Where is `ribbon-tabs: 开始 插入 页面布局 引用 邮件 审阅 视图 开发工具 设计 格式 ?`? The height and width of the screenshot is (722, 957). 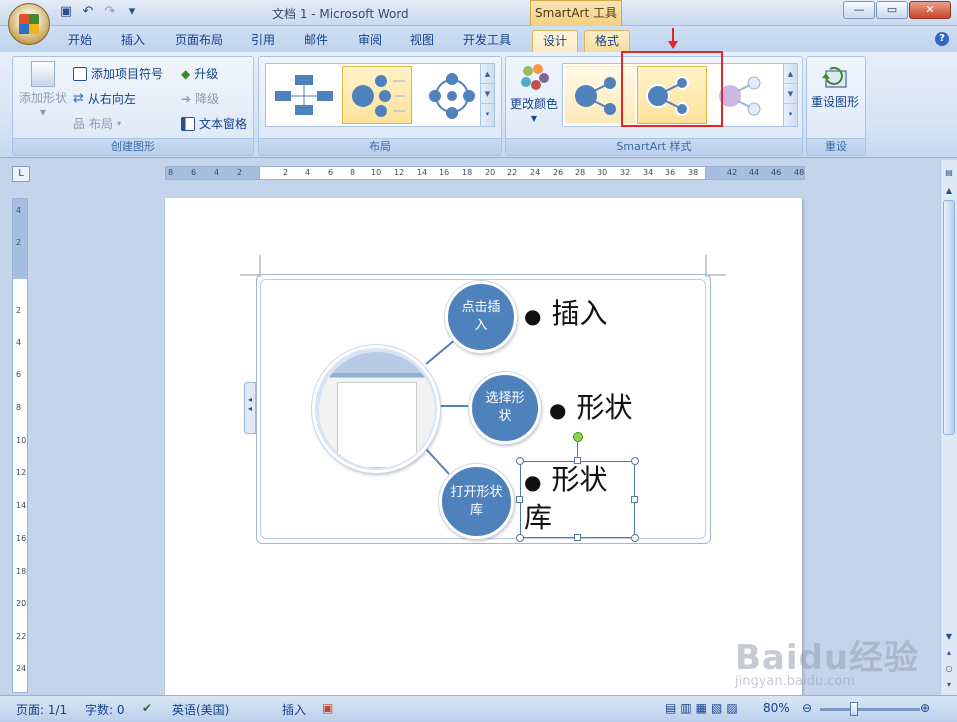
ribbon-tabs: 开始 插入 页面布局 引用 邮件 审阅 视图 开发工具 设计 格式 ? is located at coordinates (478, 39).